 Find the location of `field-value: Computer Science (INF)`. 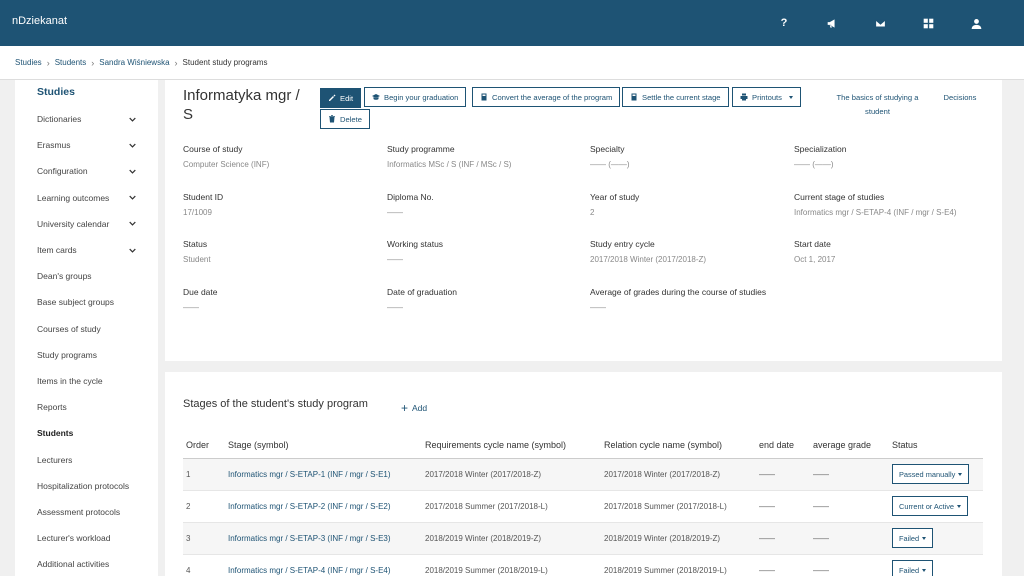

field-value: Computer Science (INF) is located at coordinates (226, 164).